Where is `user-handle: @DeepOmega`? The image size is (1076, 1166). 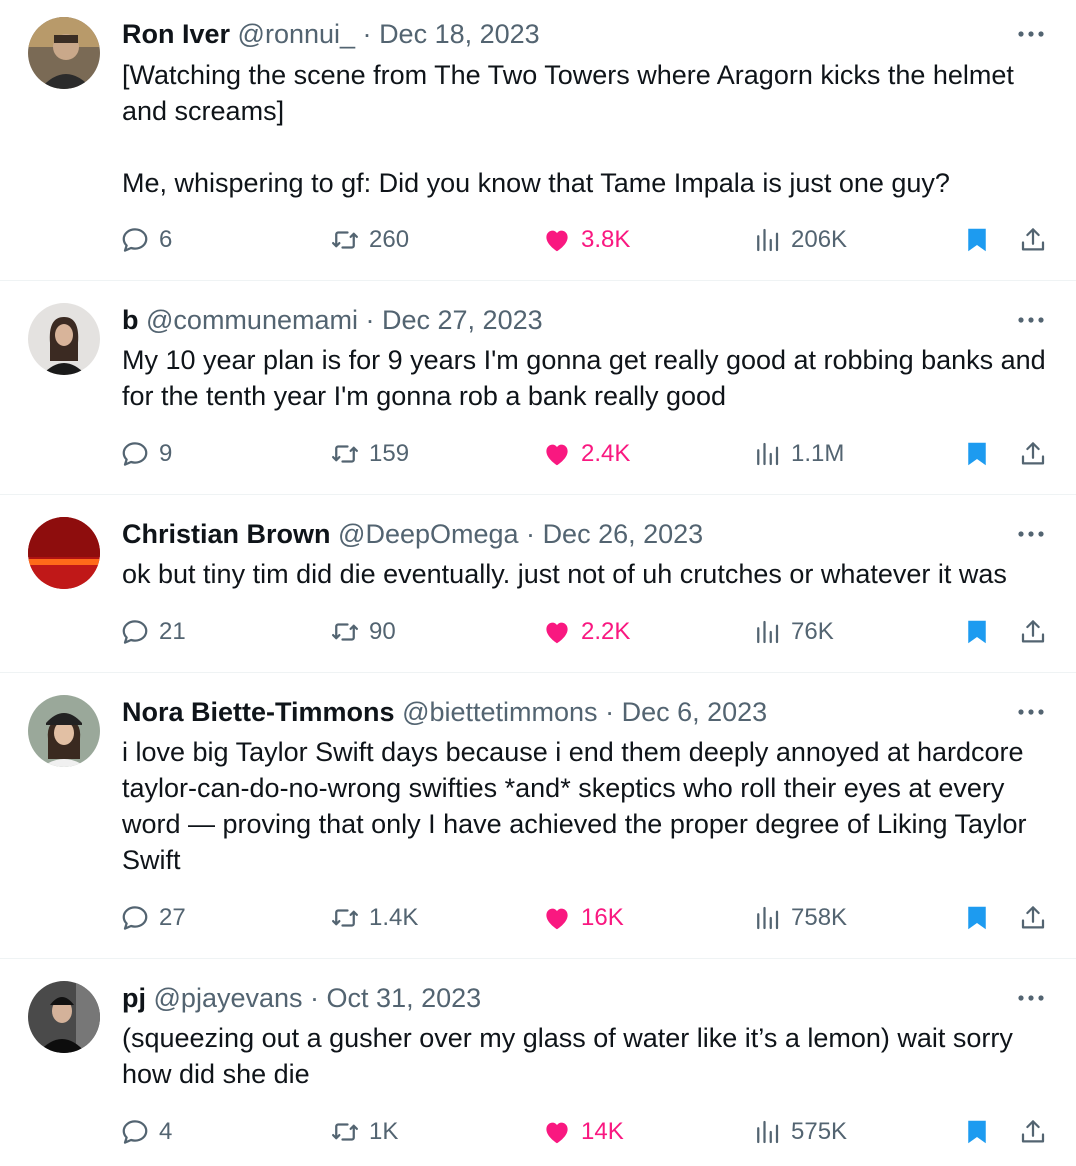
user-handle: @DeepOmega is located at coordinates (428, 534).